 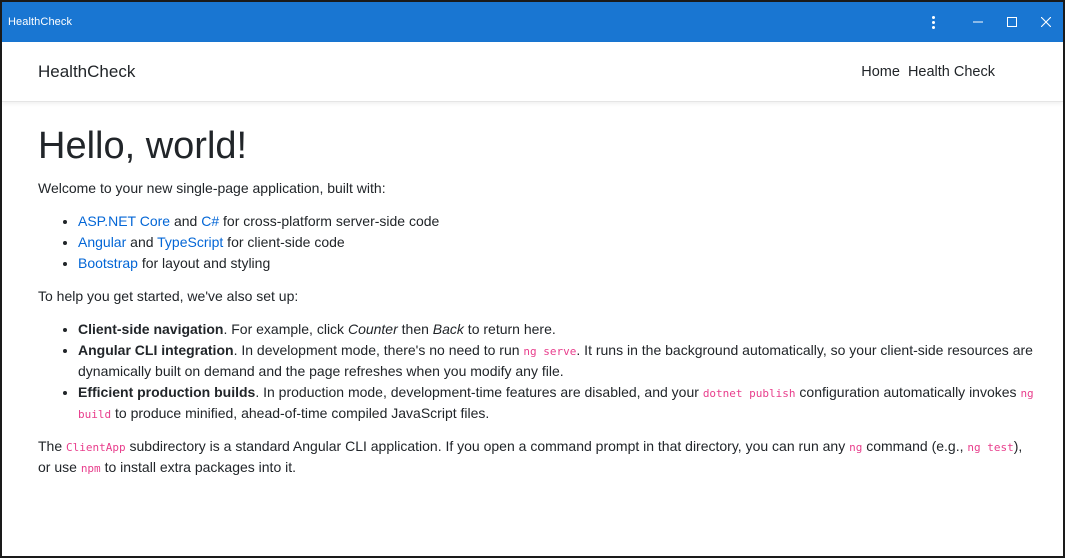 What do you see at coordinates (210, 221) in the screenshot?
I see `csharp-link: C#` at bounding box center [210, 221].